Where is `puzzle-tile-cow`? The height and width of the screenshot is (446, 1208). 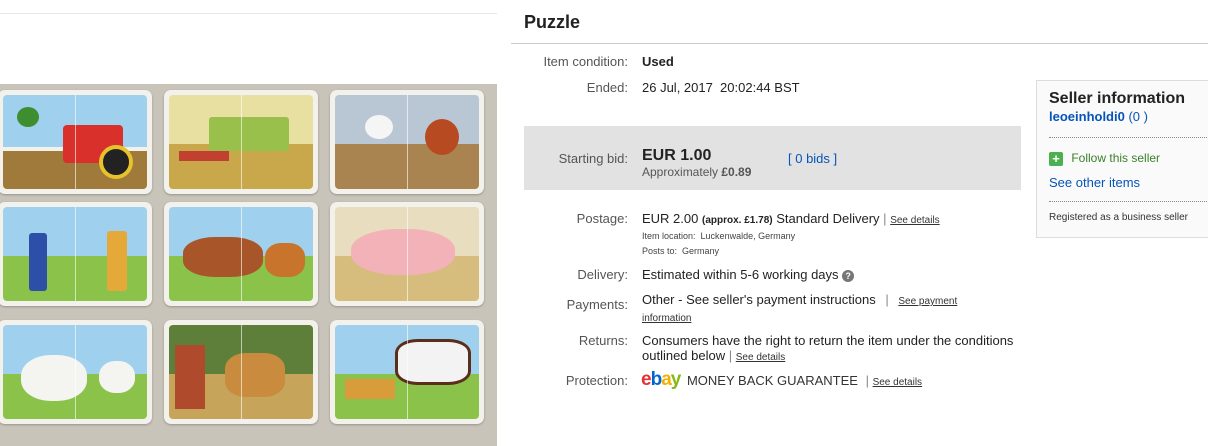
puzzle-tile-cow is located at coordinates (407, 372).